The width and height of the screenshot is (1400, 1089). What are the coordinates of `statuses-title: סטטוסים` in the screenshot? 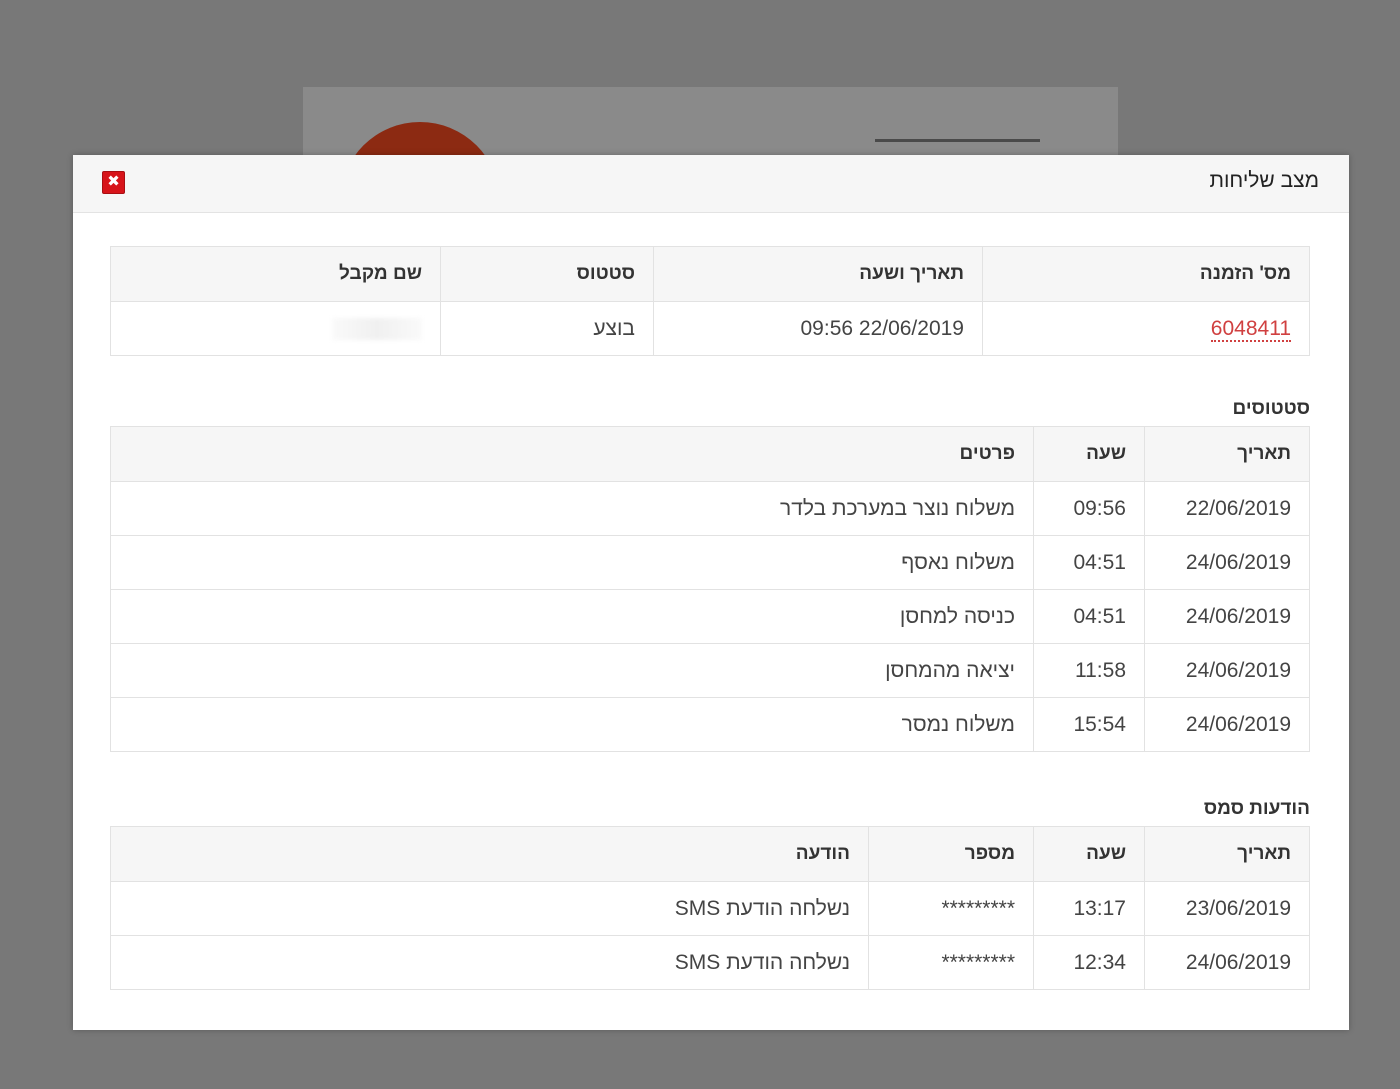 It's located at (1271, 408).